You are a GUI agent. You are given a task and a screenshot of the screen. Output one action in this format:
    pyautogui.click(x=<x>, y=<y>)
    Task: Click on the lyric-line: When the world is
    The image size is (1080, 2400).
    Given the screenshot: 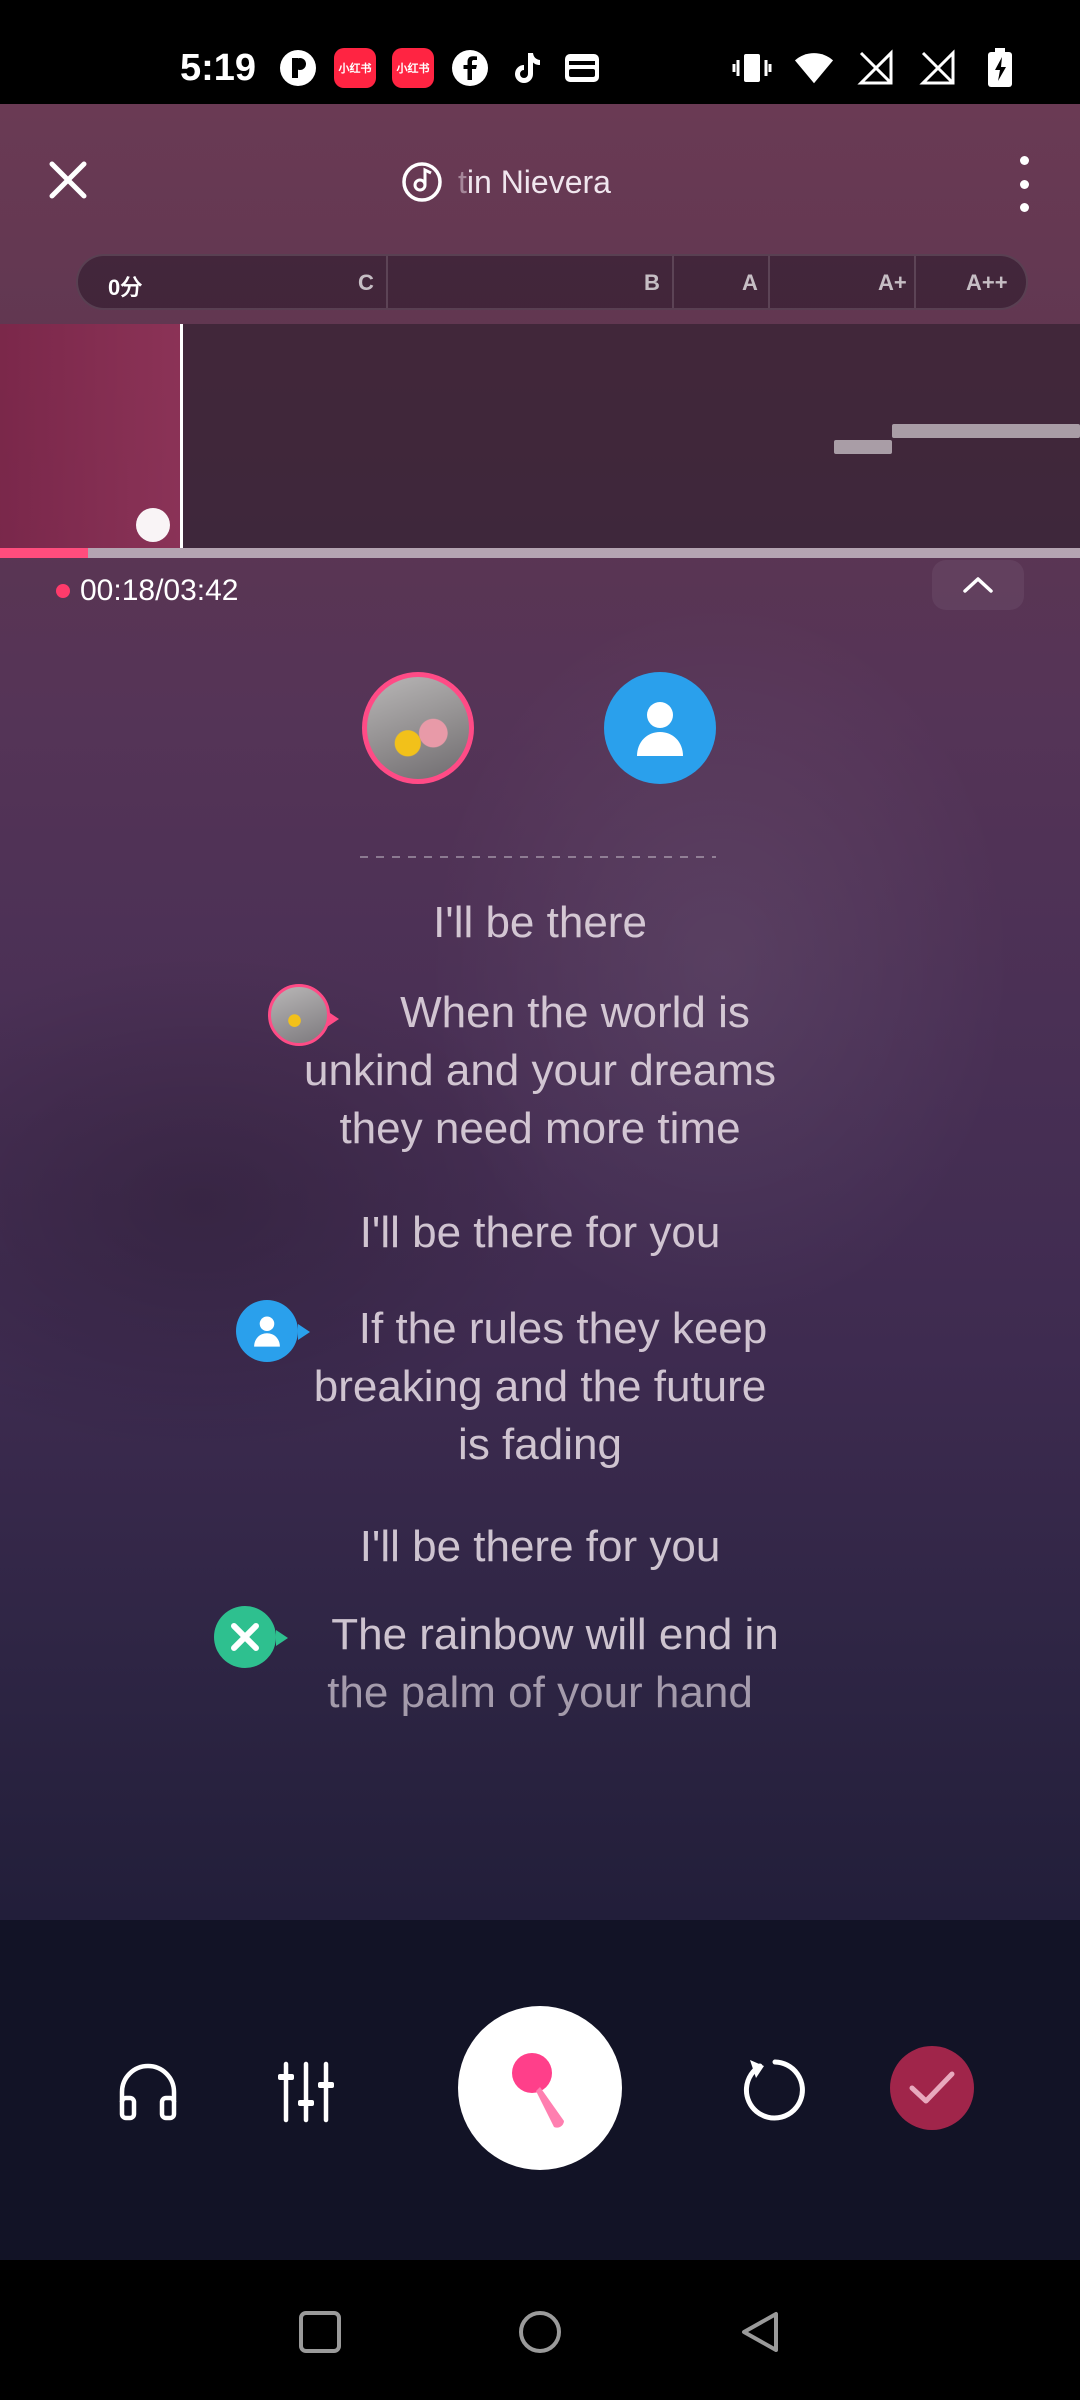 What is the action you would take?
    pyautogui.click(x=575, y=1012)
    